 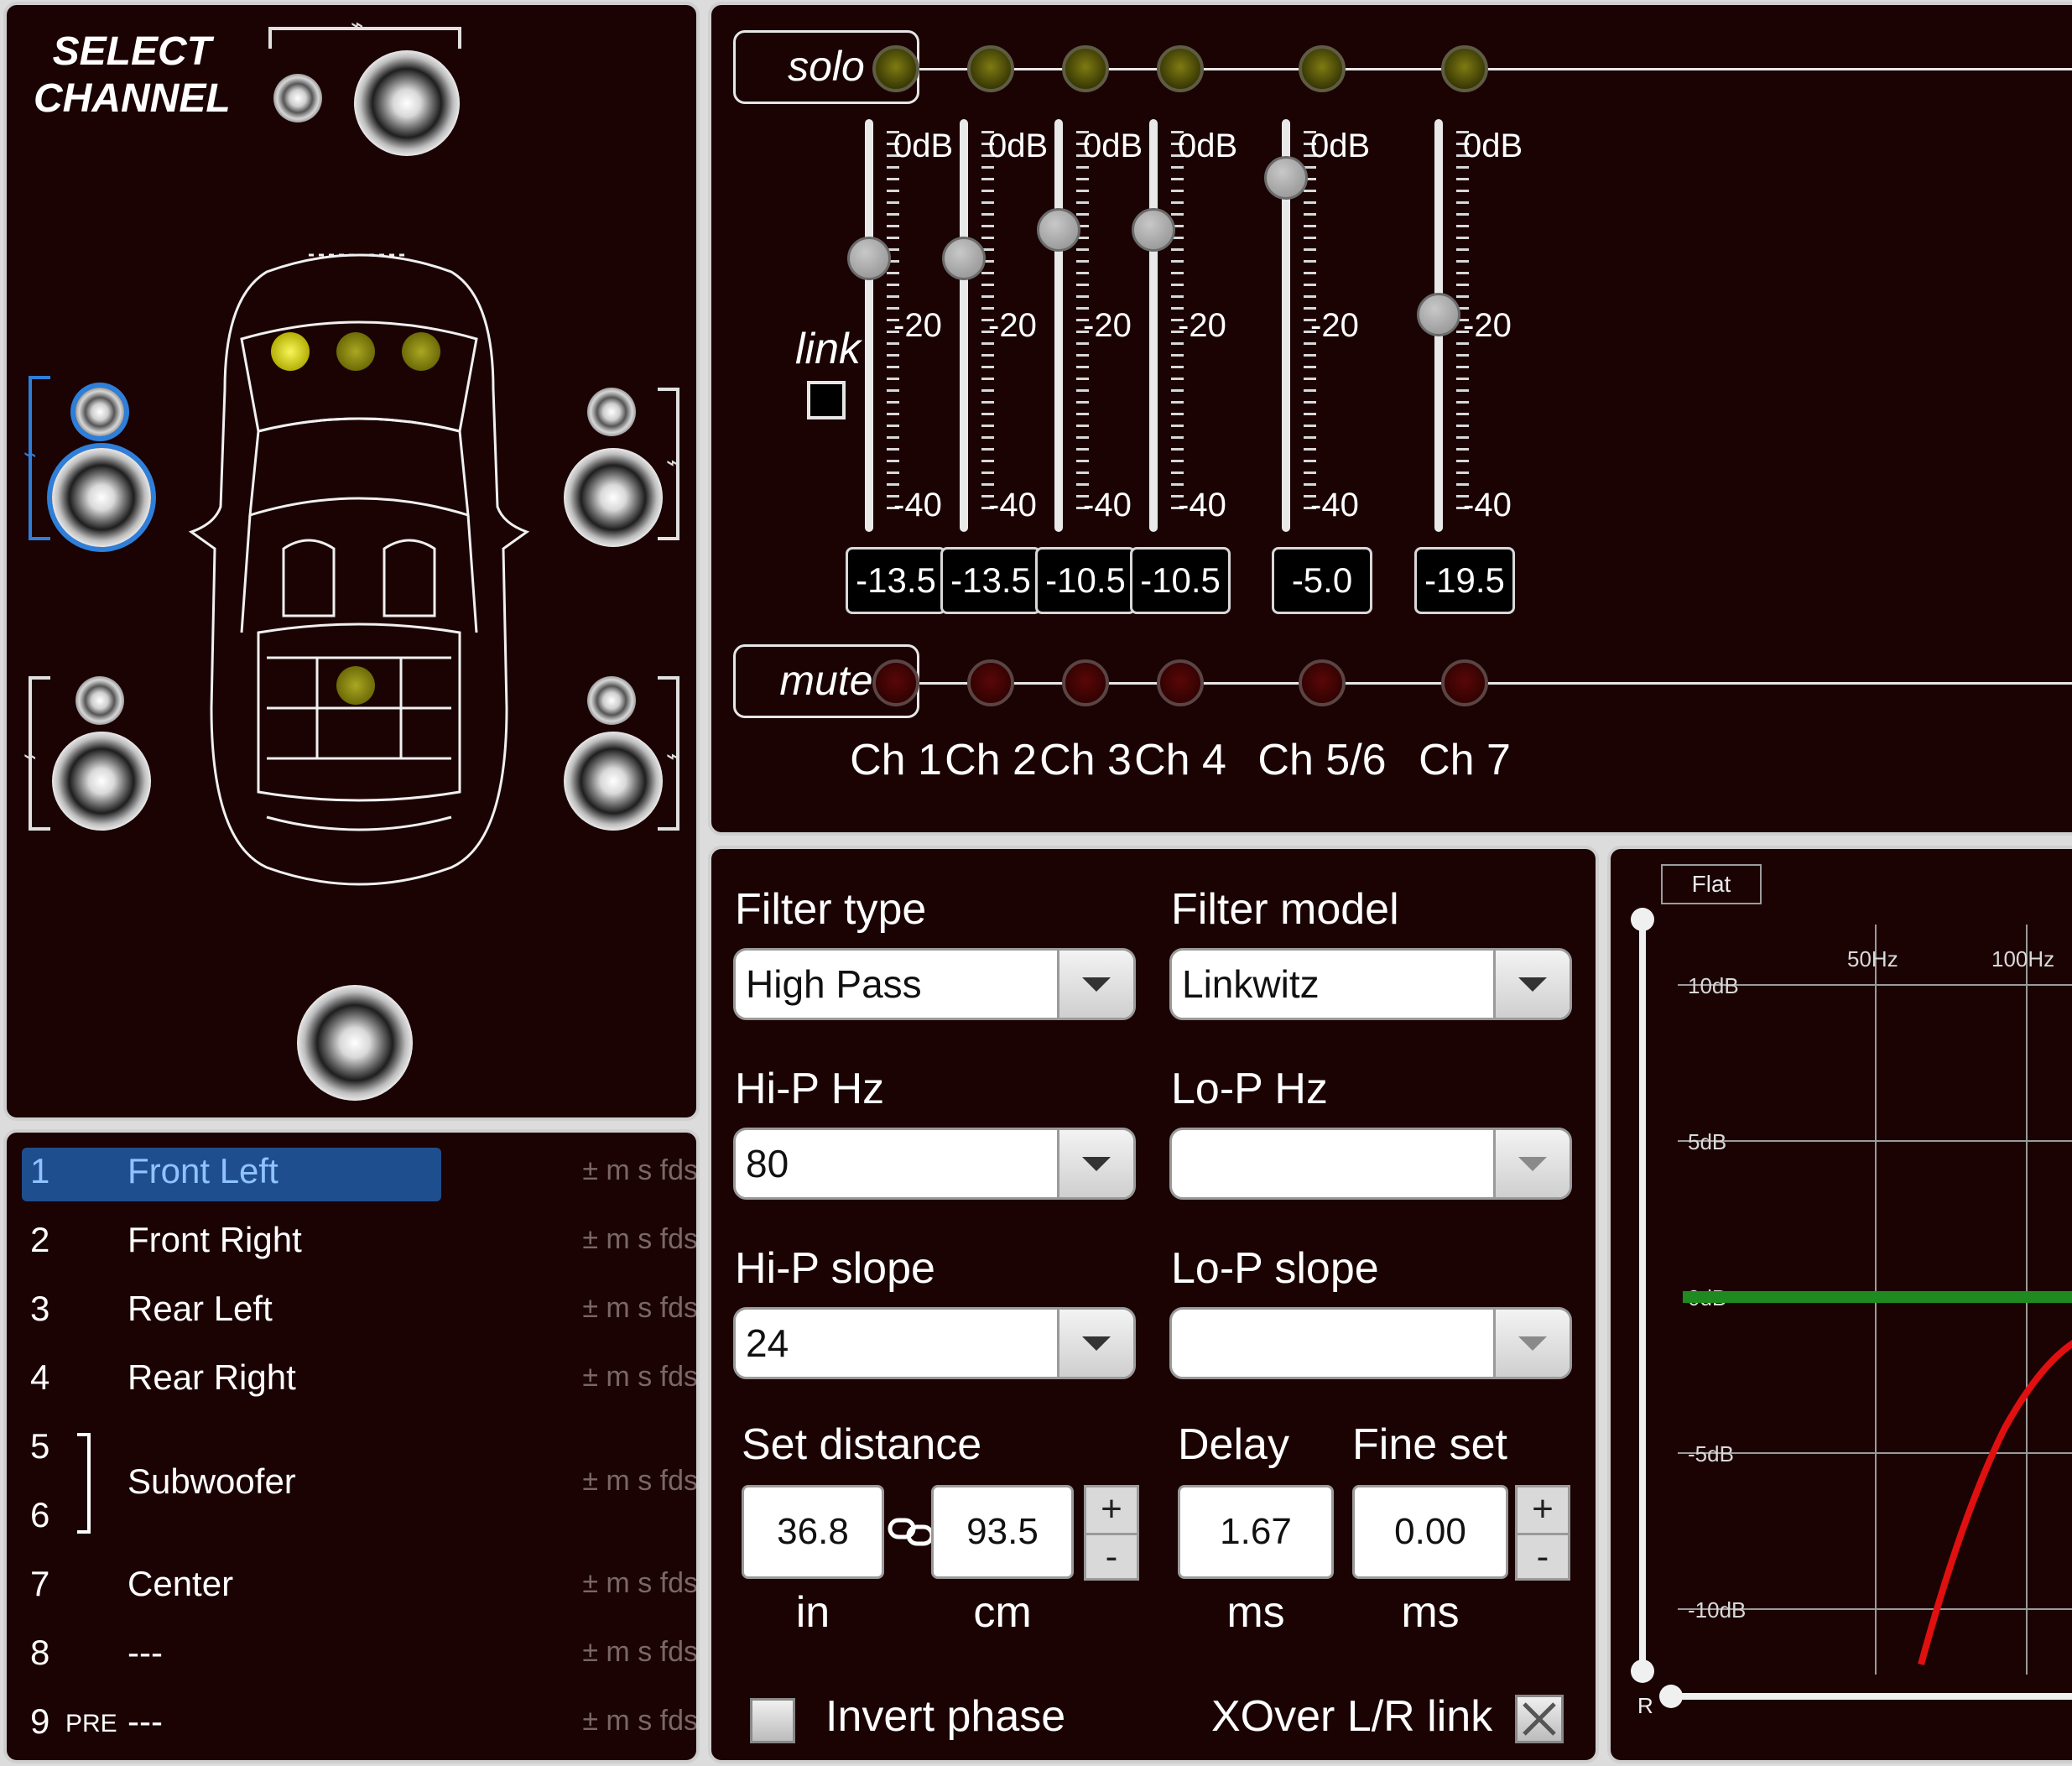 What do you see at coordinates (1322, 682) in the screenshot?
I see `mute-led-ch5` at bounding box center [1322, 682].